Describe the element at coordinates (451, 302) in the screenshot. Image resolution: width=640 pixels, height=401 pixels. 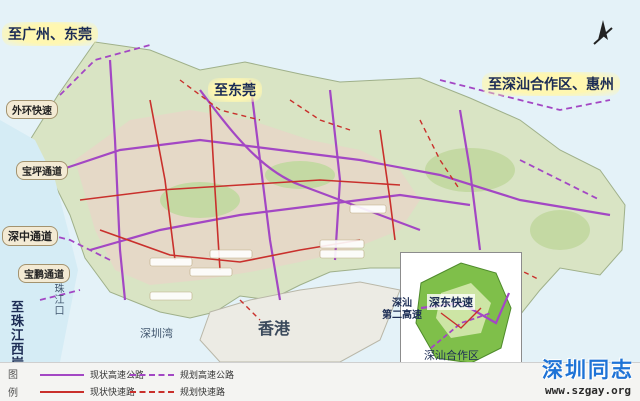
I see `inset-label-shendong: 深东快速` at that location.